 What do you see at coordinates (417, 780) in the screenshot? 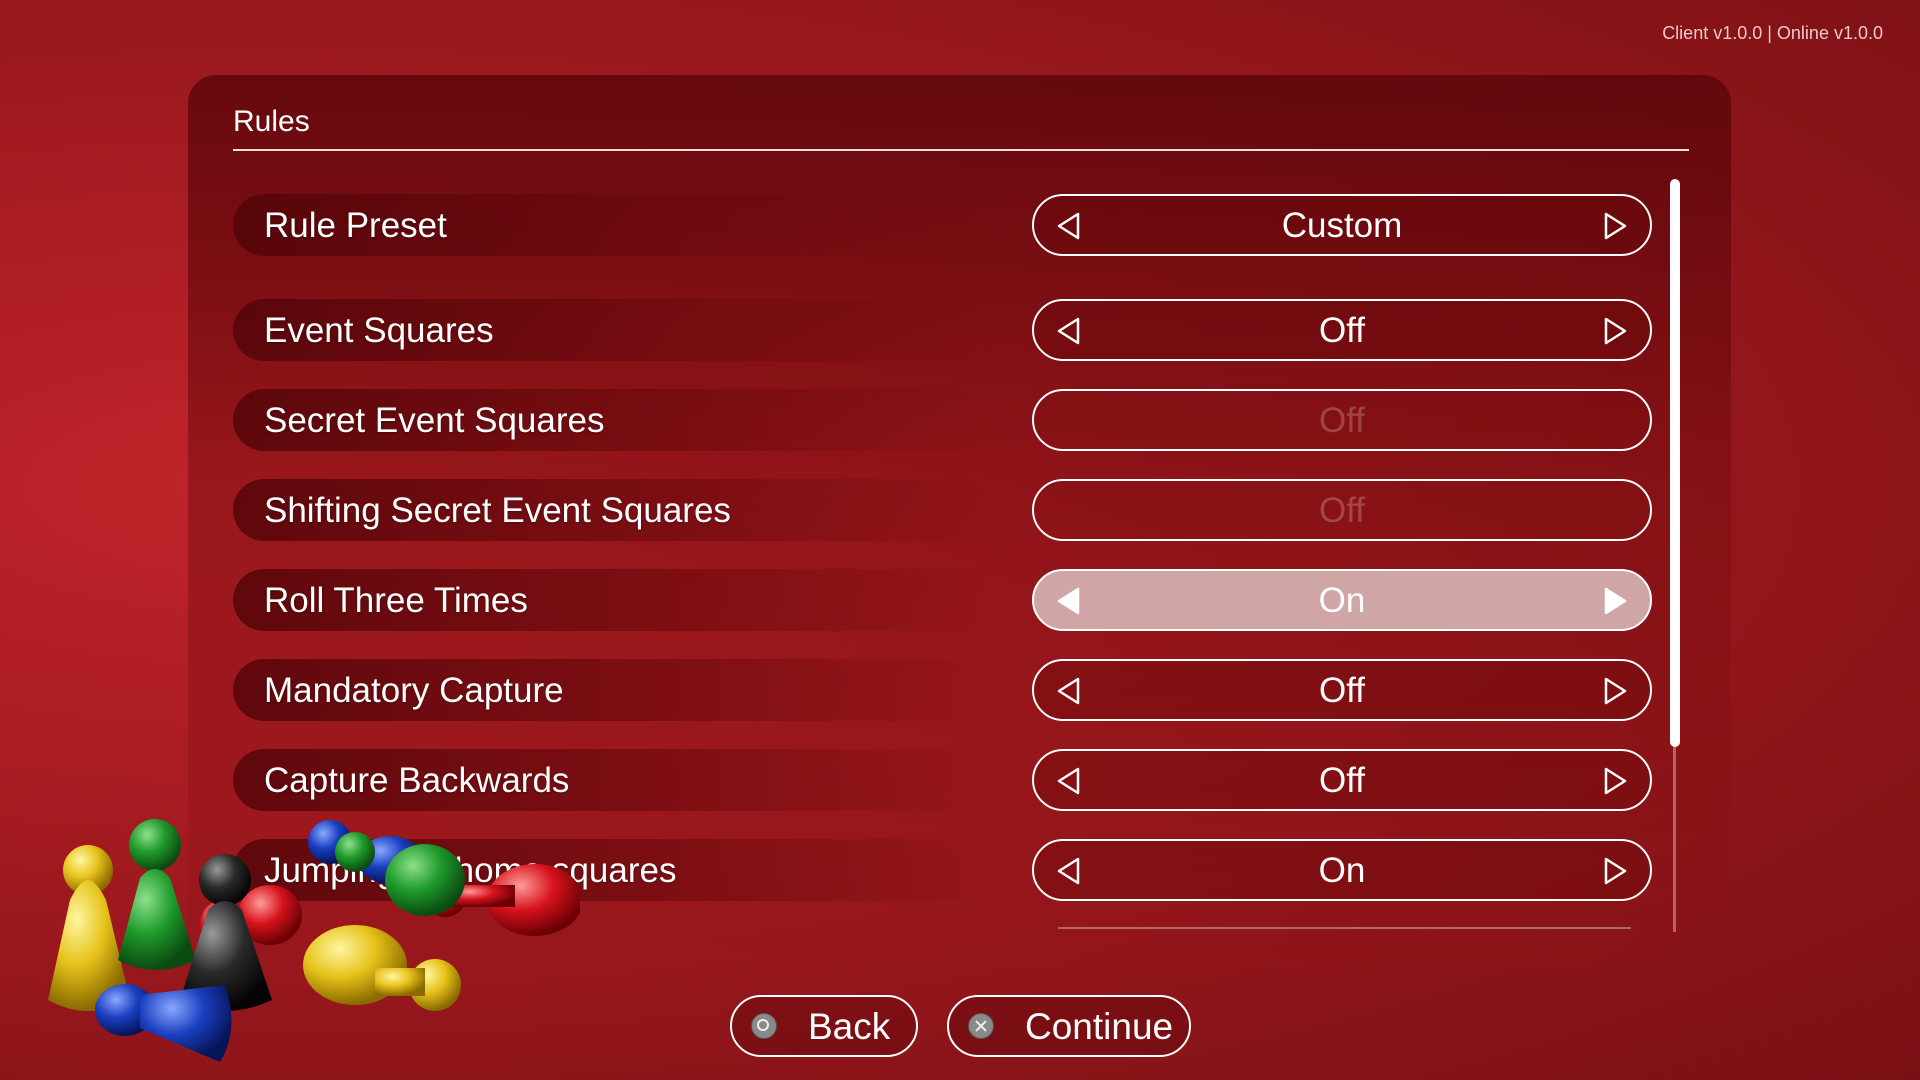
I see `row-label: Capture Backwards` at bounding box center [417, 780].